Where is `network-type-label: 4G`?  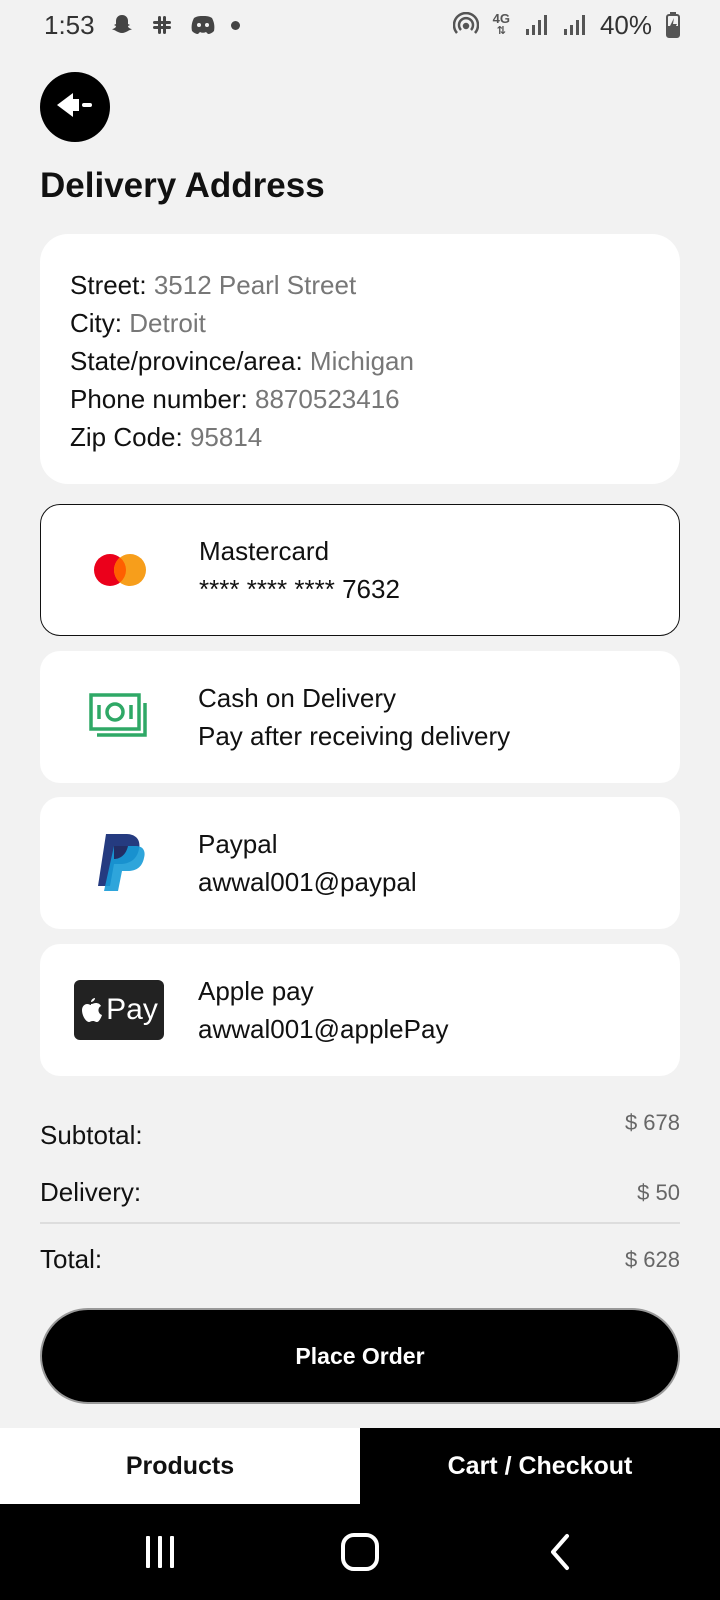 network-type-label: 4G is located at coordinates (501, 18).